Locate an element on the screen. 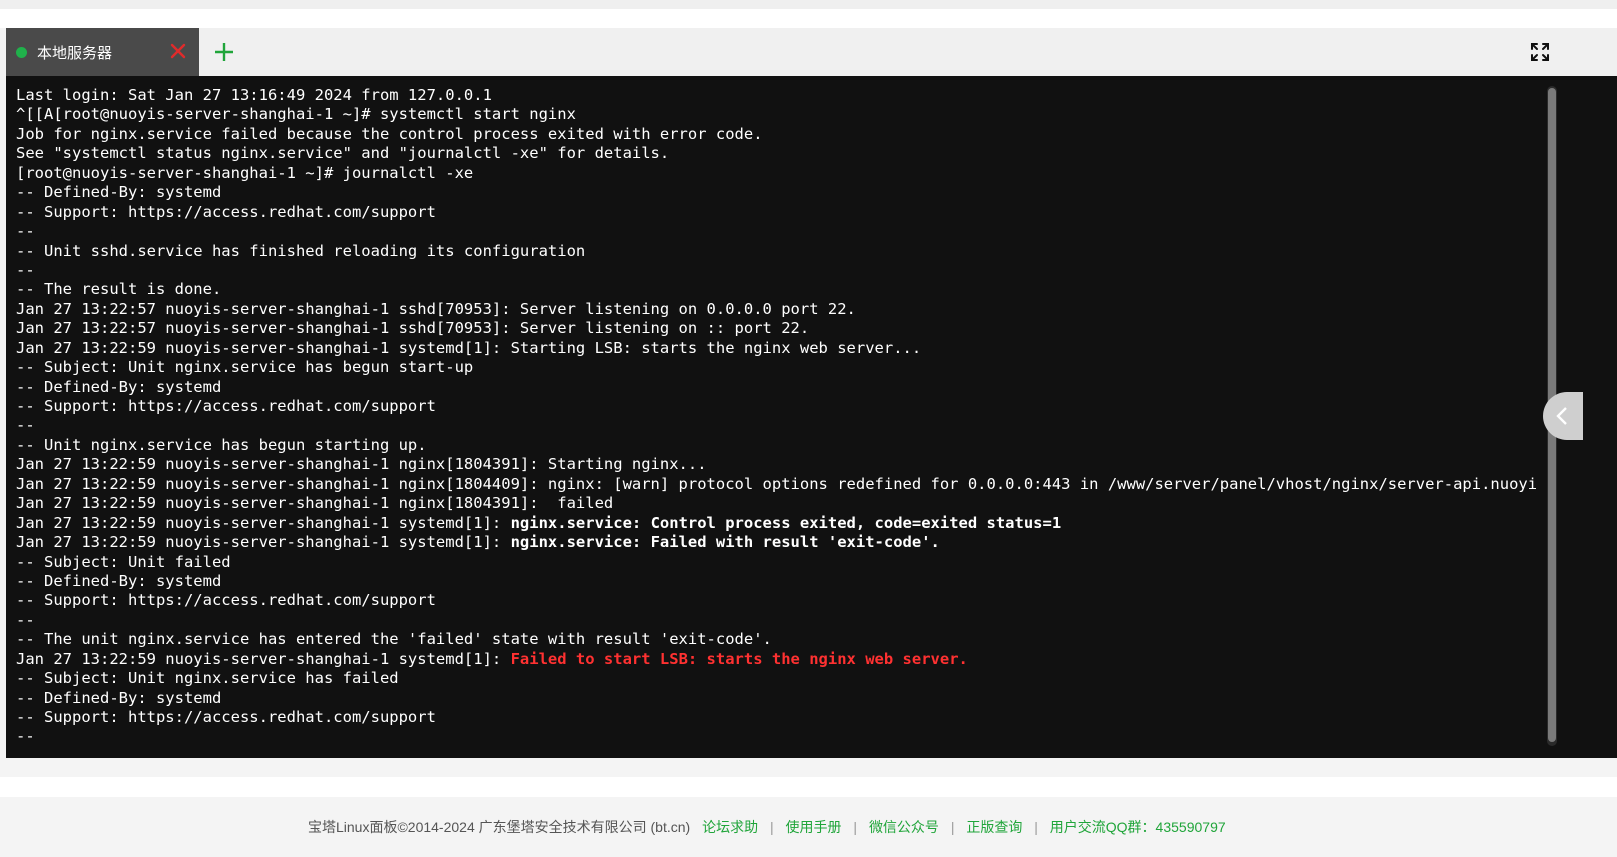  footer-link-qq-group: 用户交流QQ群：435590797 is located at coordinates (1138, 827).